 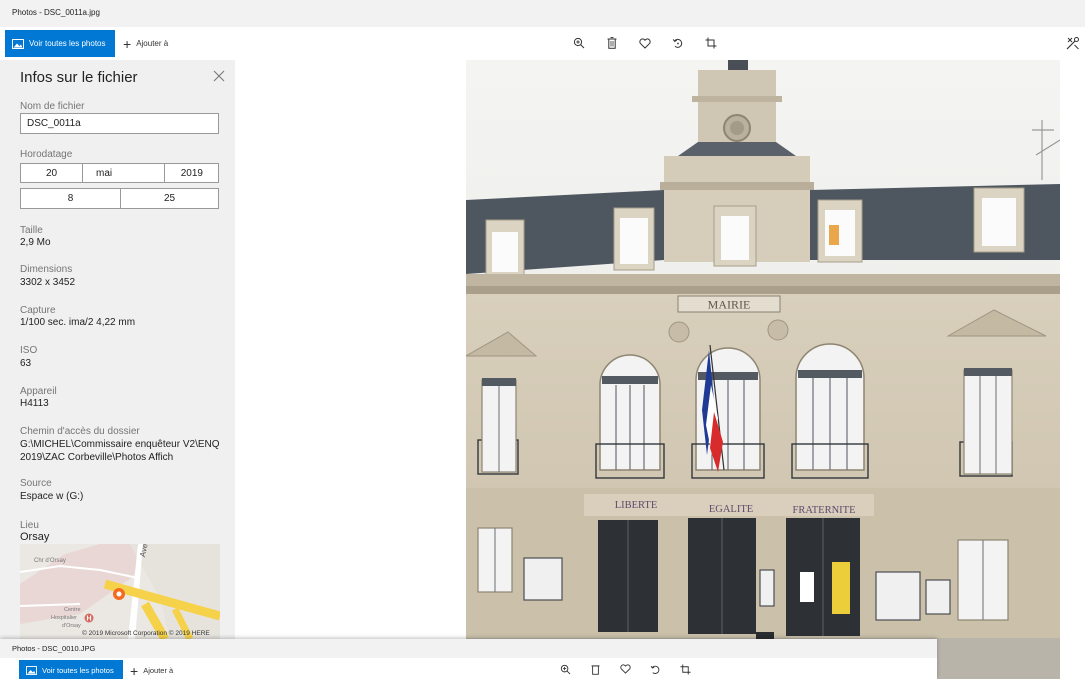 I want to click on window-title: Photos - DSC_0011a.jpg, so click(x=56, y=12).